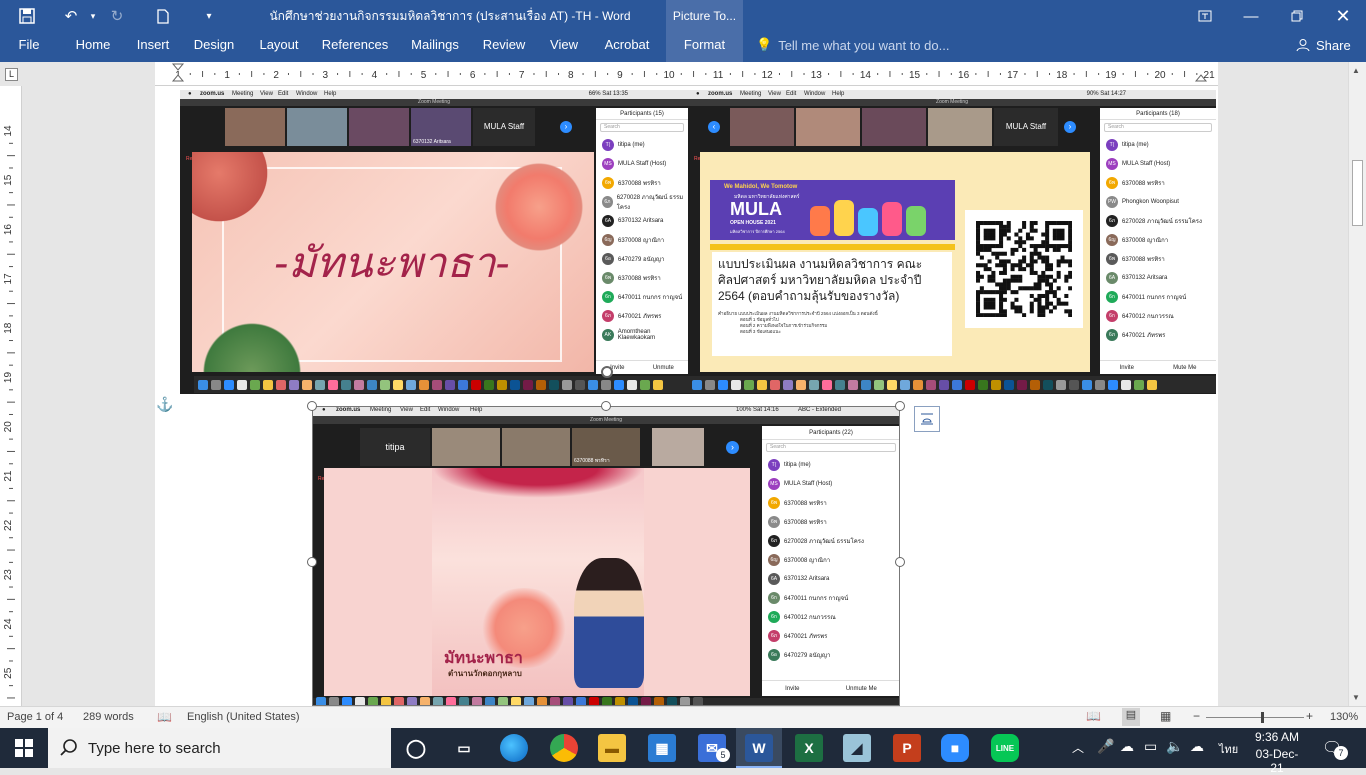 This screenshot has height=775, width=1366. Describe the element at coordinates (861, 689) in the screenshot. I see `unmute-button: Unmute Me` at that location.